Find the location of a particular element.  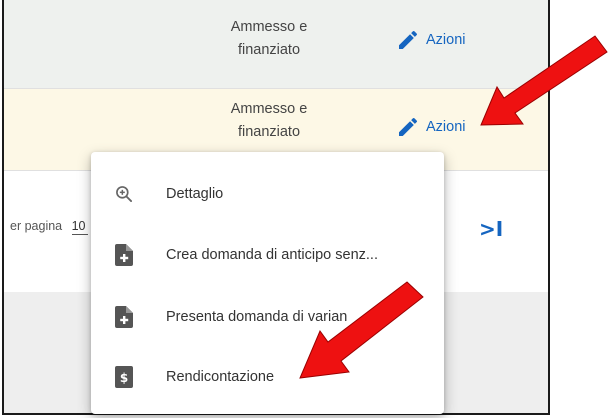

rows-per-page-label: er pagina is located at coordinates (36, 226).